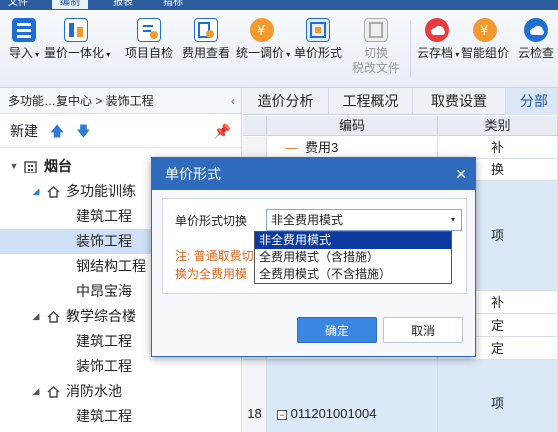 This screenshot has width=558, height=432. I want to click on cancel-button: 取消, so click(423, 330).